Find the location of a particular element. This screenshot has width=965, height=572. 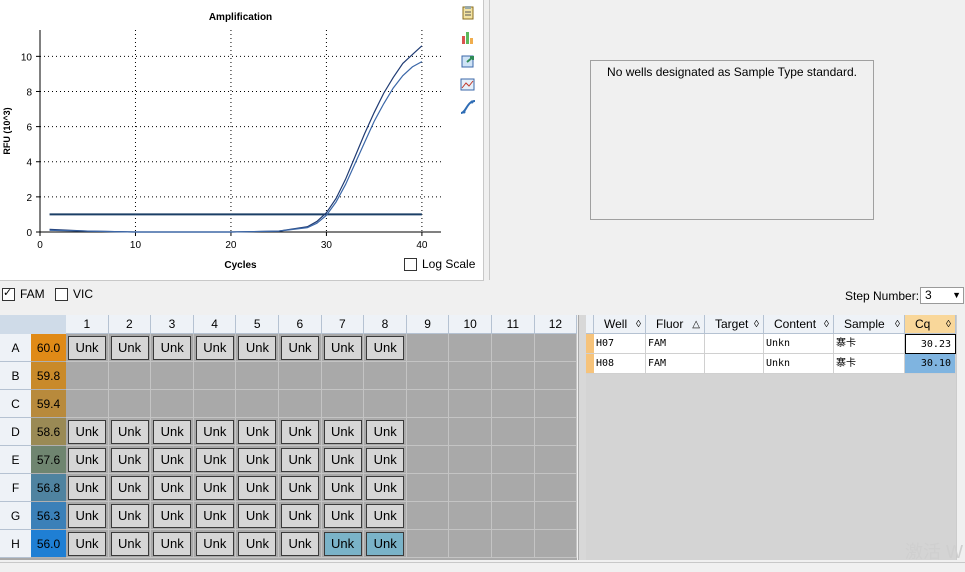

table-header-well: Well ◊ is located at coordinates (620, 324).